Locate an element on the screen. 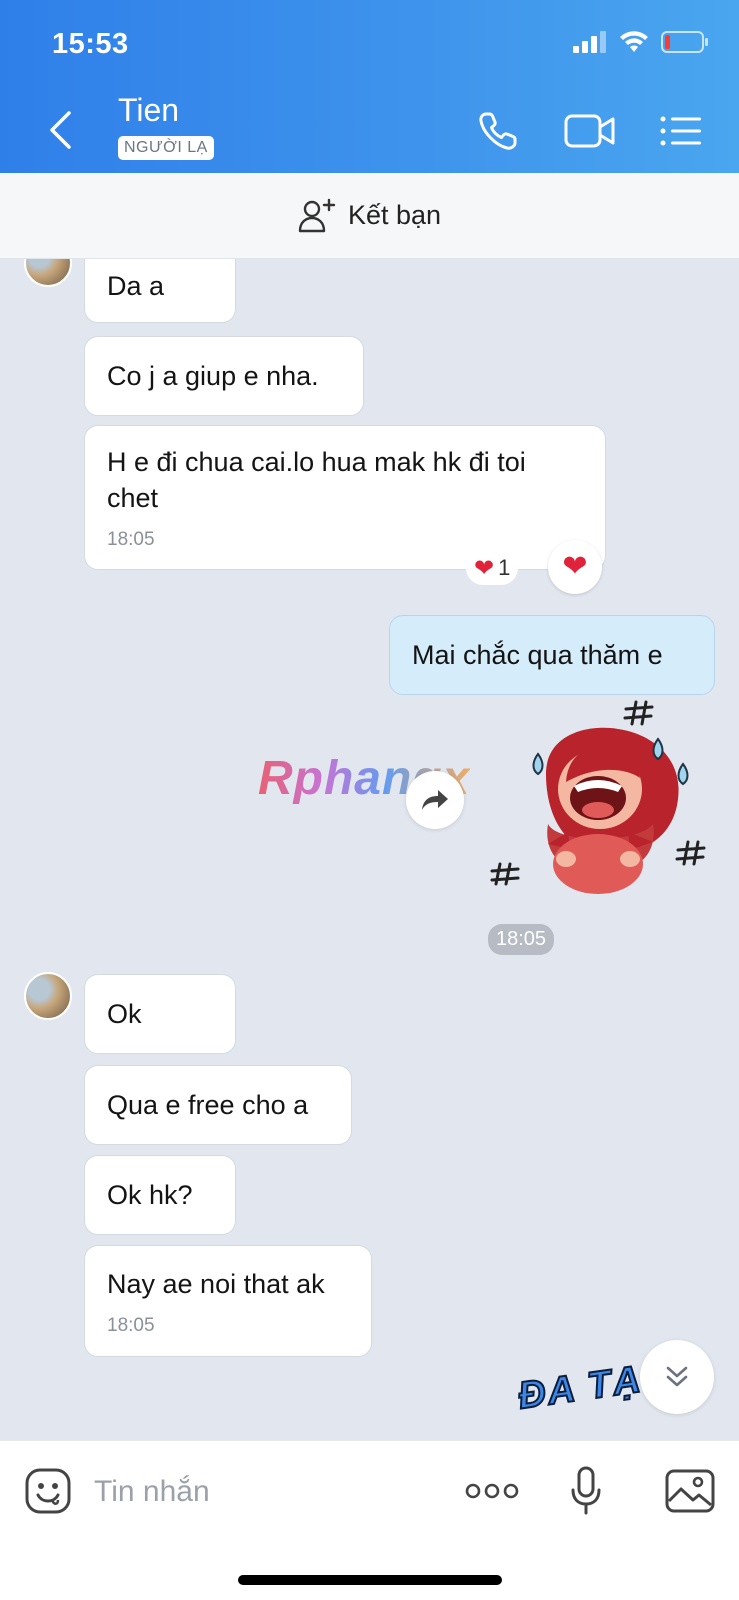 The height and width of the screenshot is (1600, 739). image-icon is located at coordinates (690, 1491).